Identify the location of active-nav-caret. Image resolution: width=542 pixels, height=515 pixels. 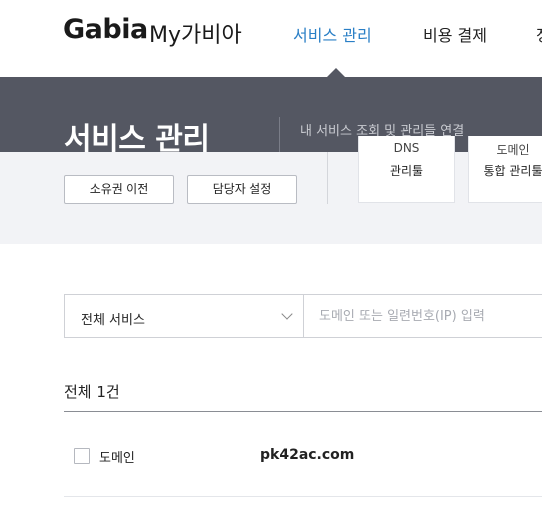
(336, 72).